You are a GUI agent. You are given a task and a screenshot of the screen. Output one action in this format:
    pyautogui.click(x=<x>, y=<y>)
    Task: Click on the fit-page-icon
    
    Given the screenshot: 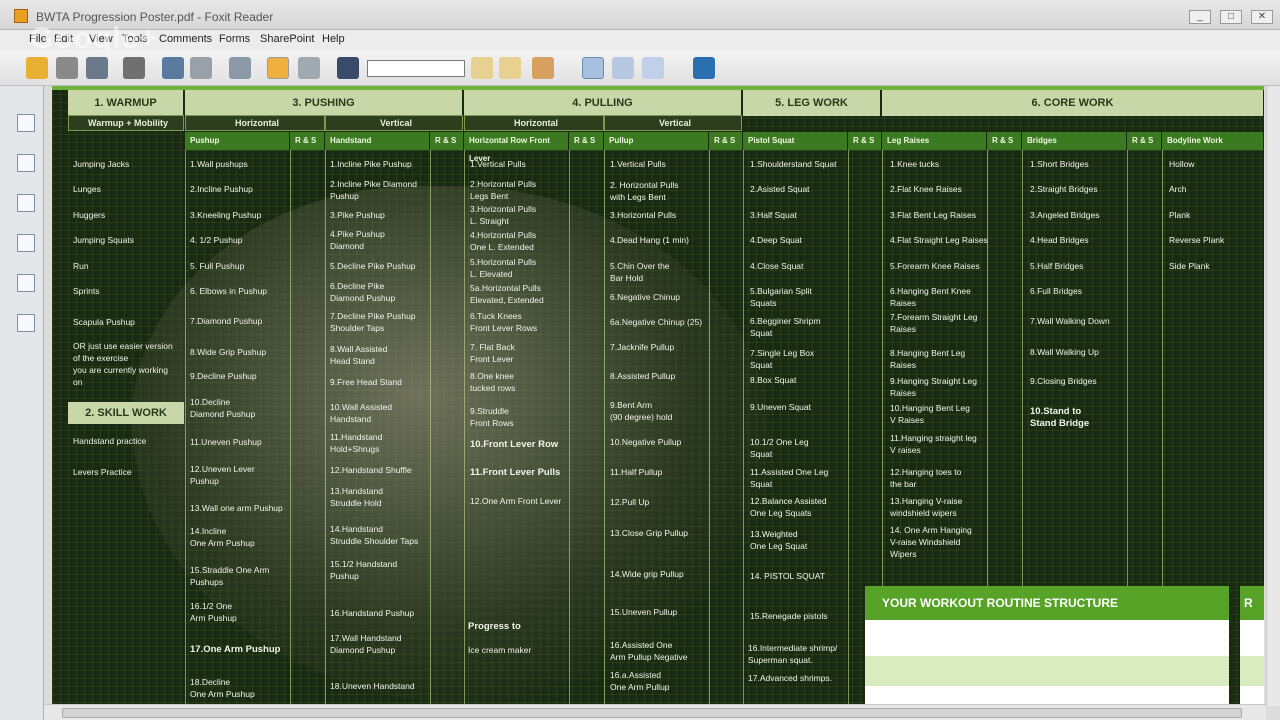 What is the action you would take?
    pyautogui.click(x=623, y=68)
    